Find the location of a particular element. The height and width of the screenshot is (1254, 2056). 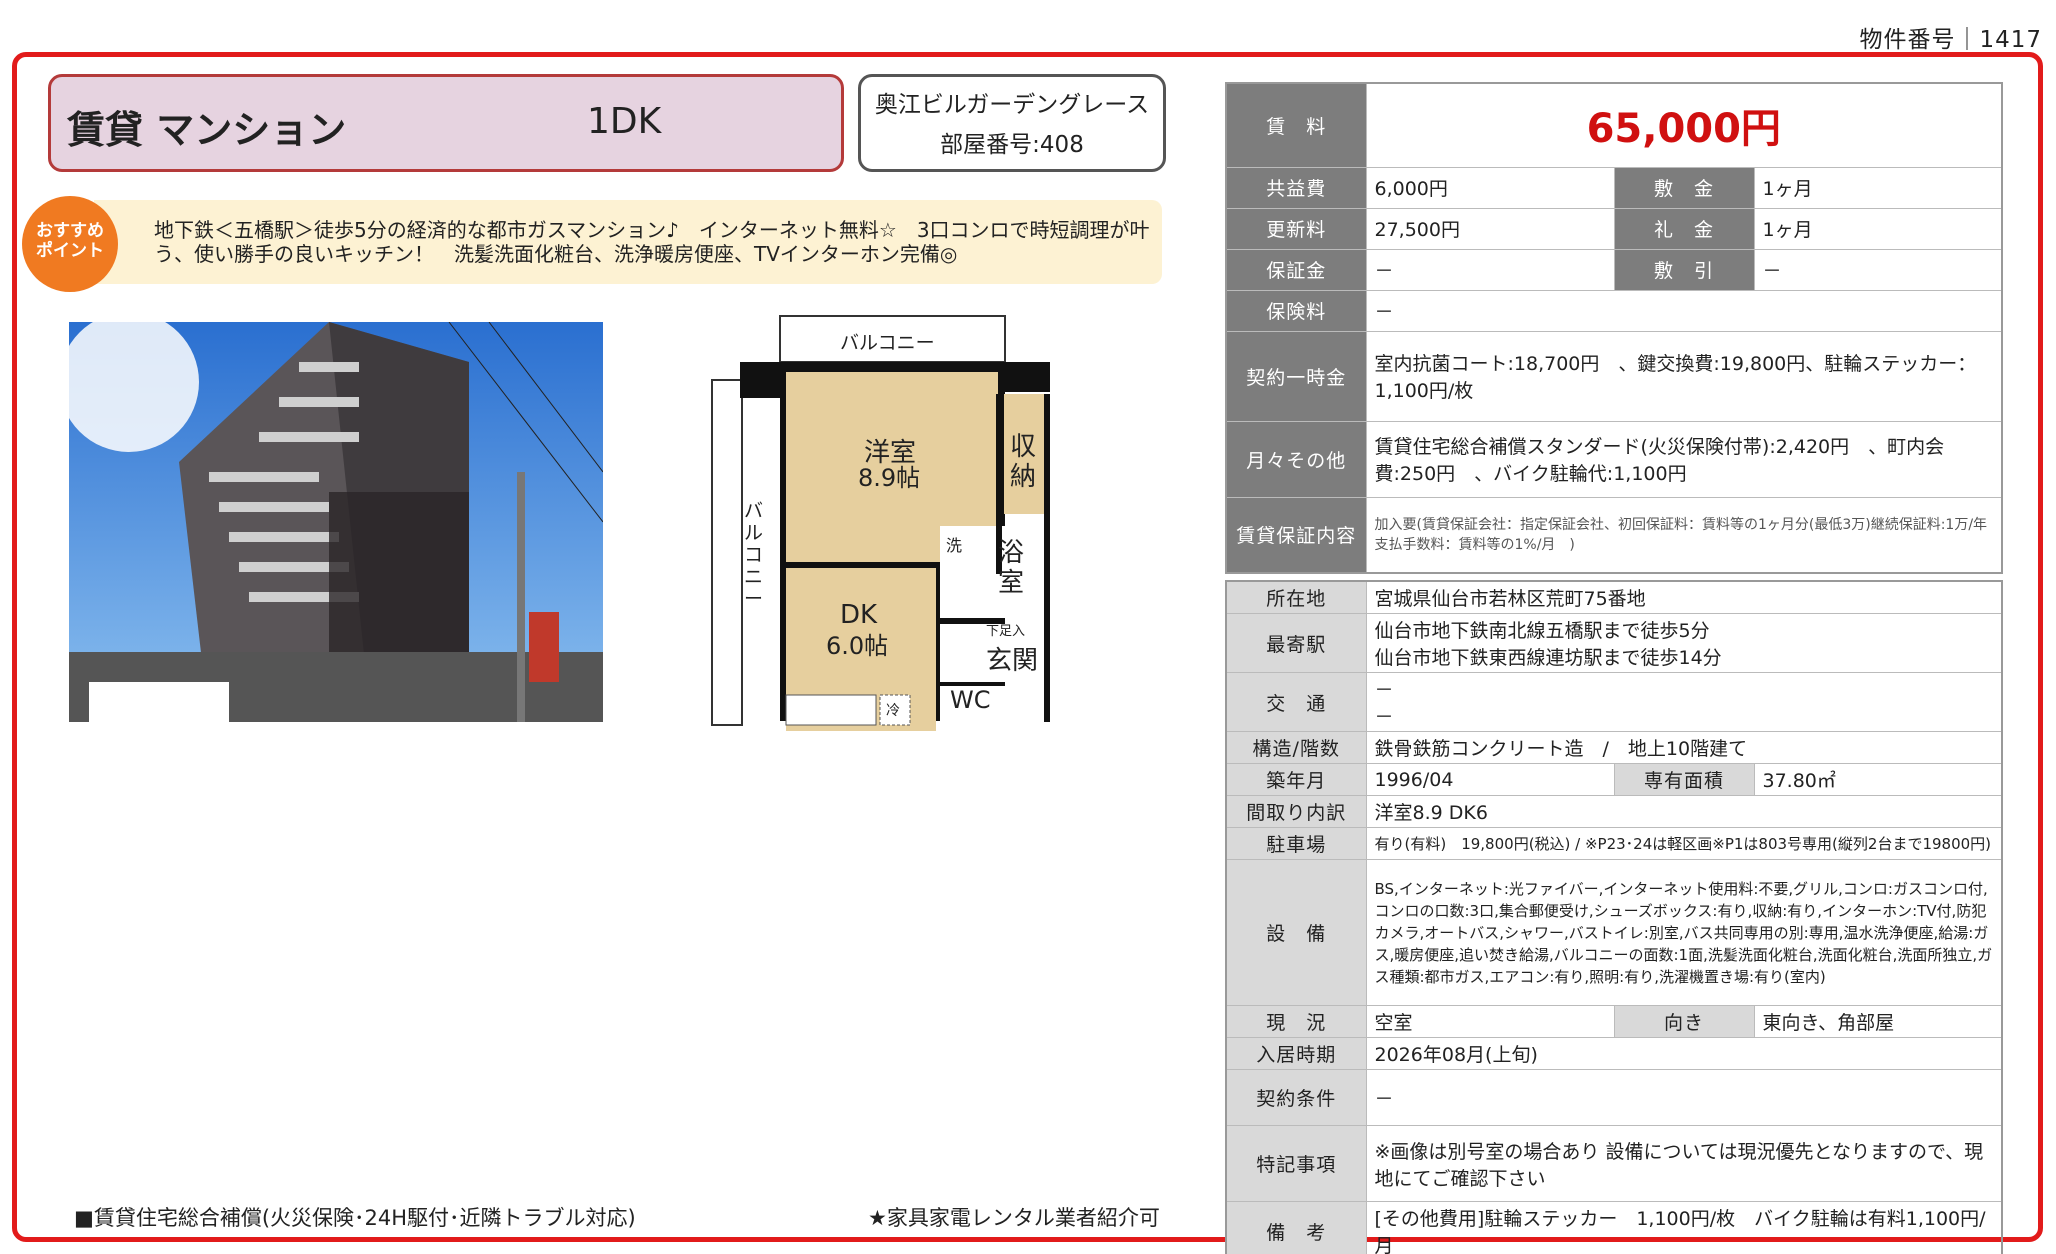

remarks-label: 備 考 is located at coordinates (1296, 1227).